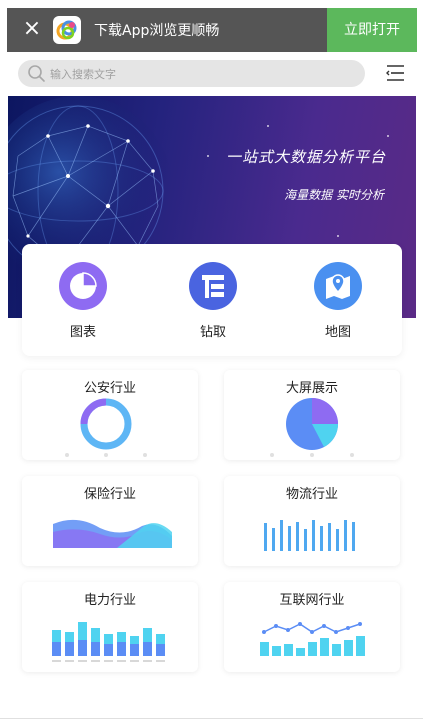 The image size is (423, 724). I want to click on open-app-button: 立即打开, so click(372, 30).